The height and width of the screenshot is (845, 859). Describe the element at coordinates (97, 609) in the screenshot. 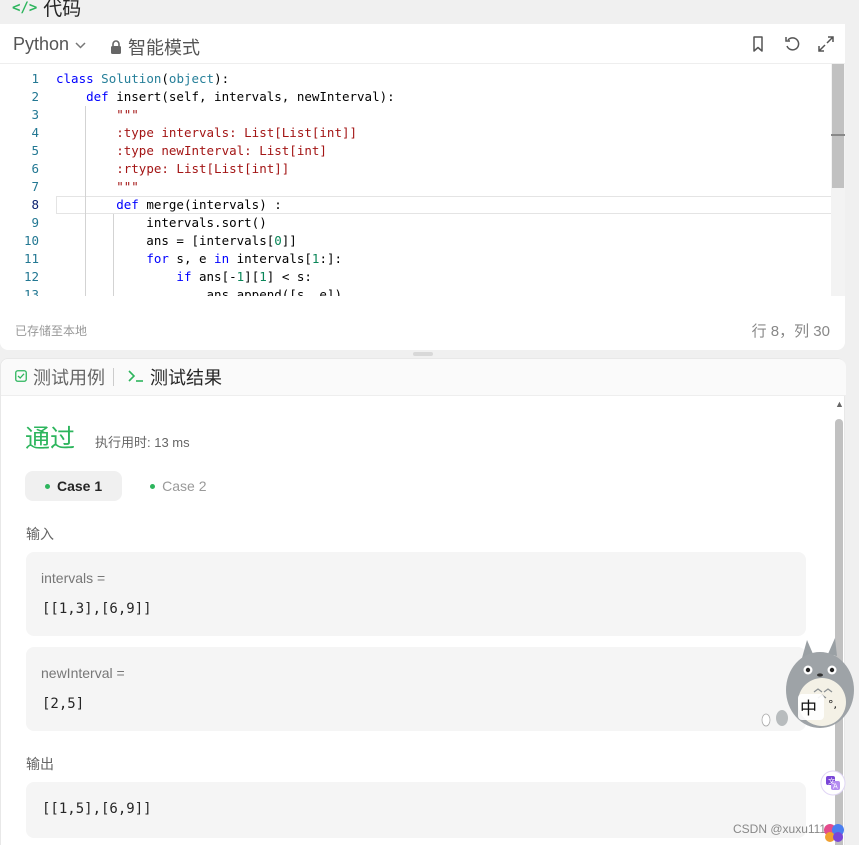

I see `input-value: [[1,3],[6,9]]` at that location.